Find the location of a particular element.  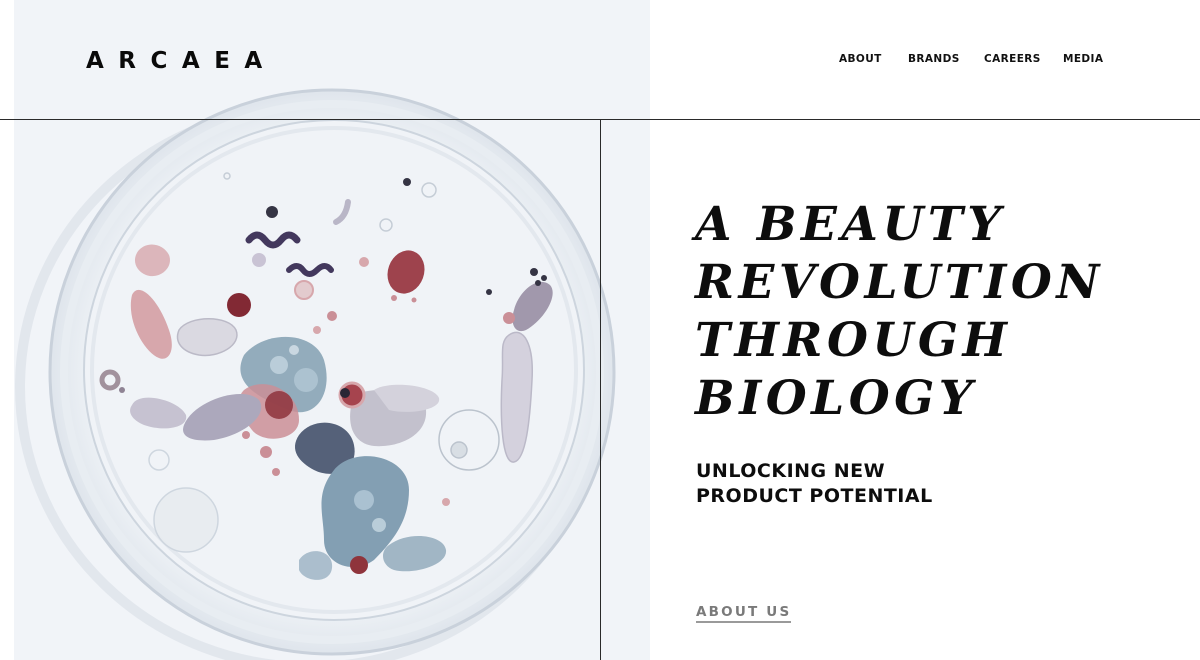

headline-line: A BEAUTY is located at coordinates (850, 224).